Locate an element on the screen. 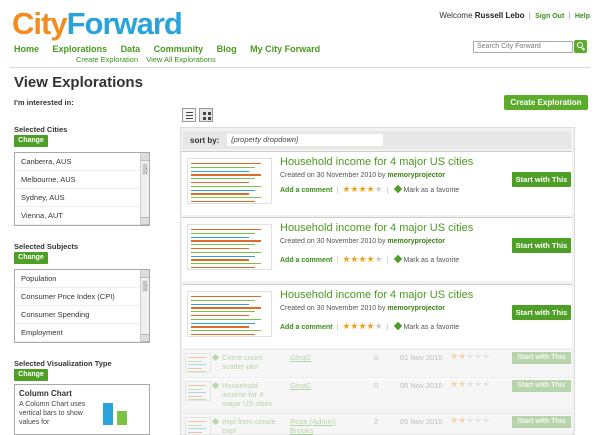 This screenshot has height=435, width=600. row-title: Household income for 4 major US cities is located at coordinates (250, 394).